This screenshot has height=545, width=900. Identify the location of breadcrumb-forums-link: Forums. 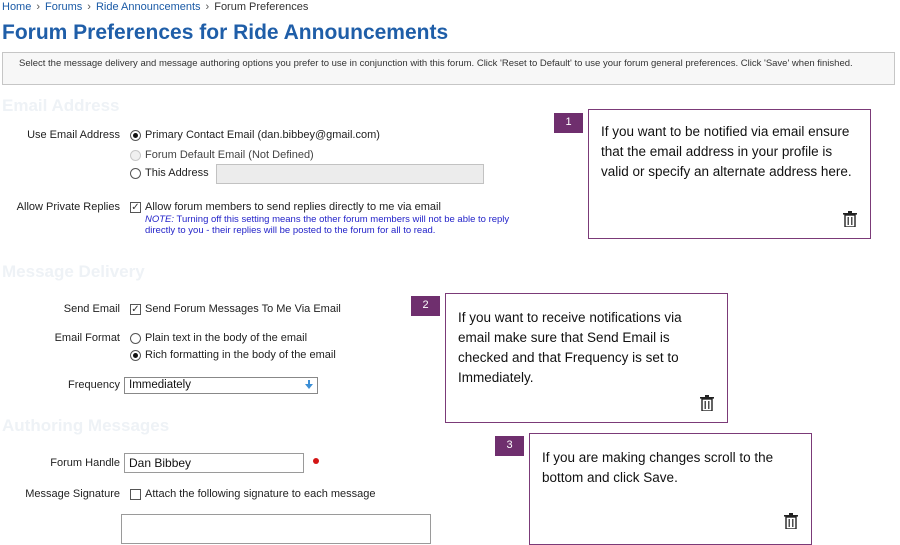
(63, 7).